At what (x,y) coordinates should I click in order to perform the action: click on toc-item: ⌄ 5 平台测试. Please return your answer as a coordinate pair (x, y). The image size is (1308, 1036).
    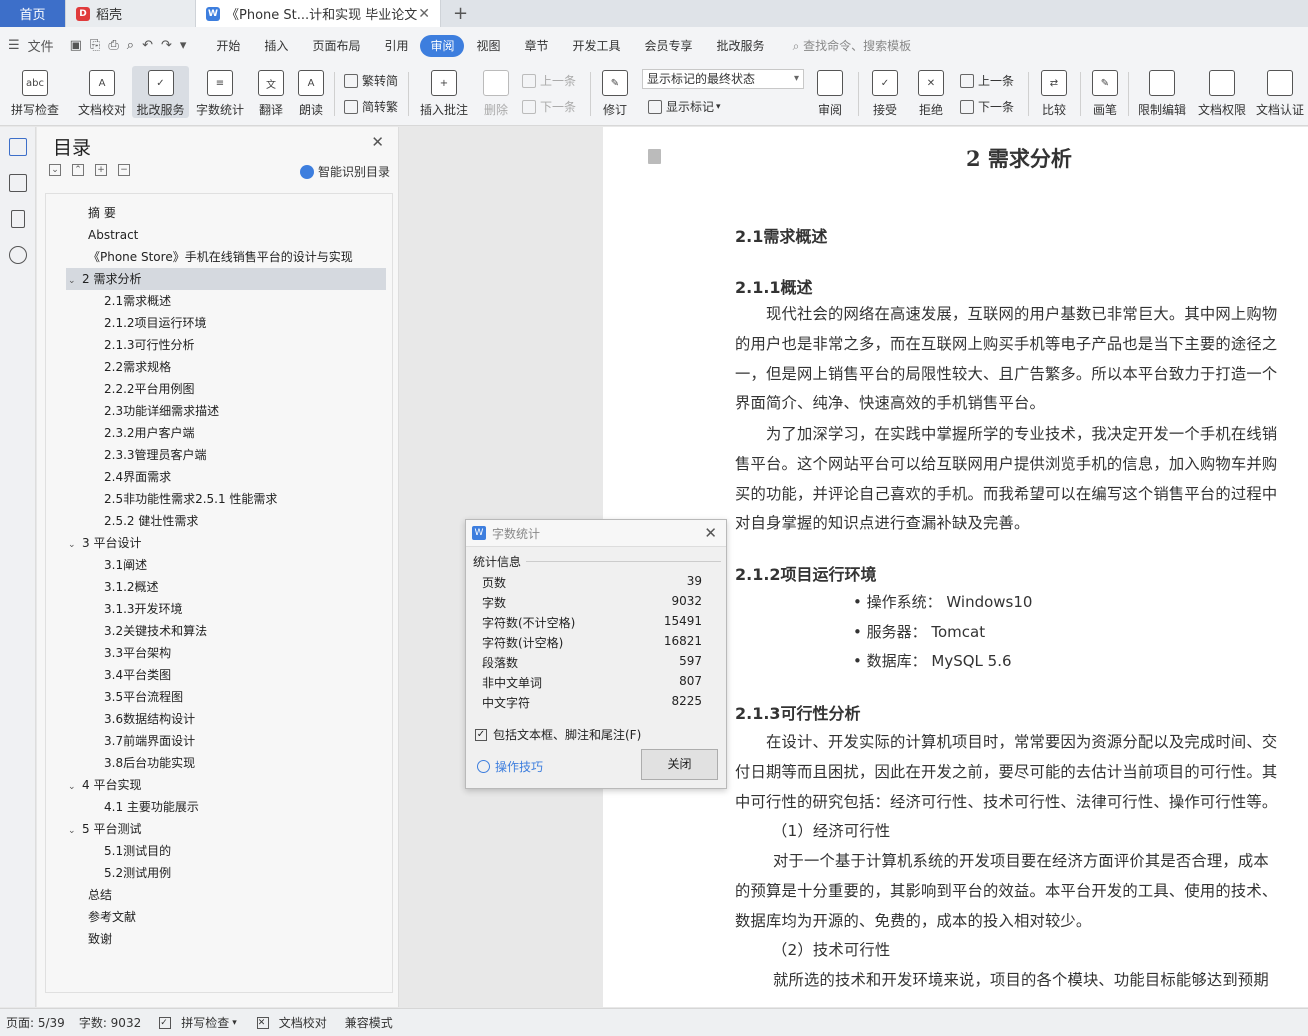
    Looking at the image, I should click on (93, 829).